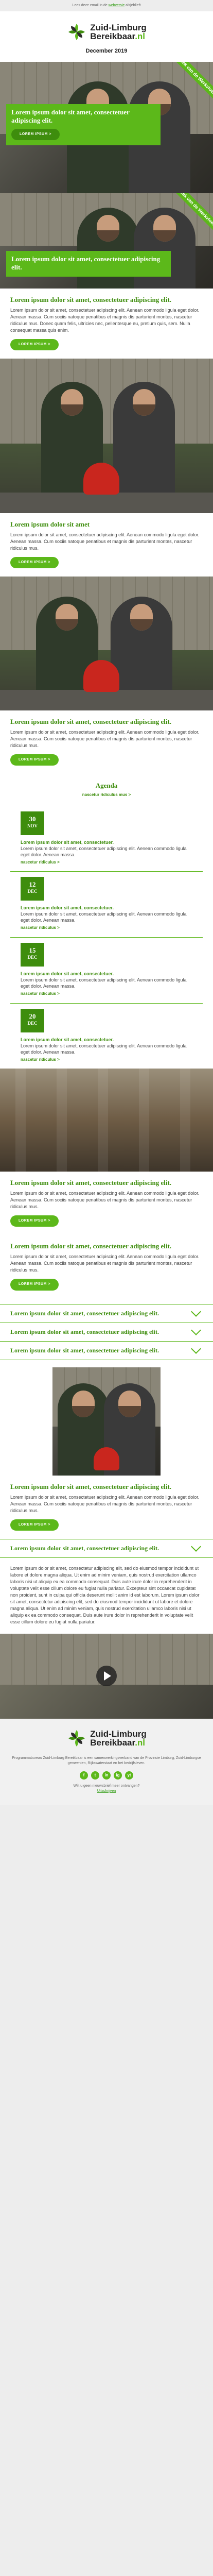  Describe the element at coordinates (95, 1775) in the screenshot. I see `twitter-icon: t` at that location.